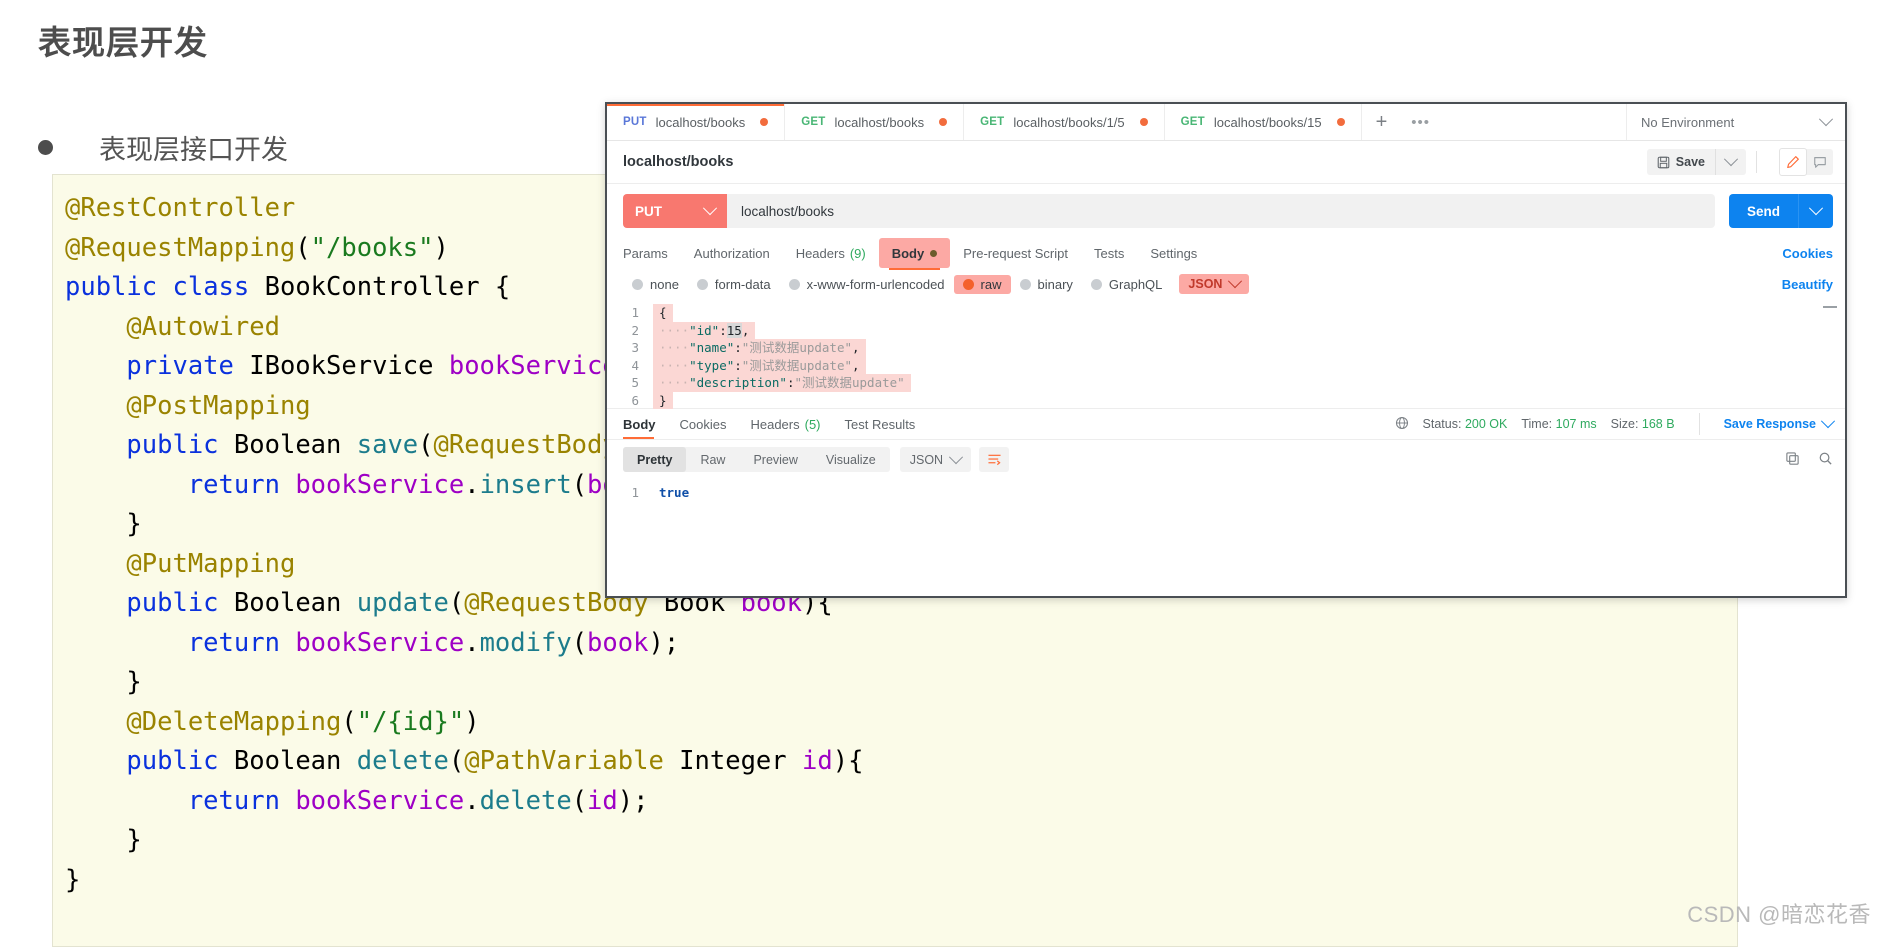 The image size is (1889, 947). What do you see at coordinates (1420, 122) in the screenshot?
I see `tab-more-options-icon: •••` at bounding box center [1420, 122].